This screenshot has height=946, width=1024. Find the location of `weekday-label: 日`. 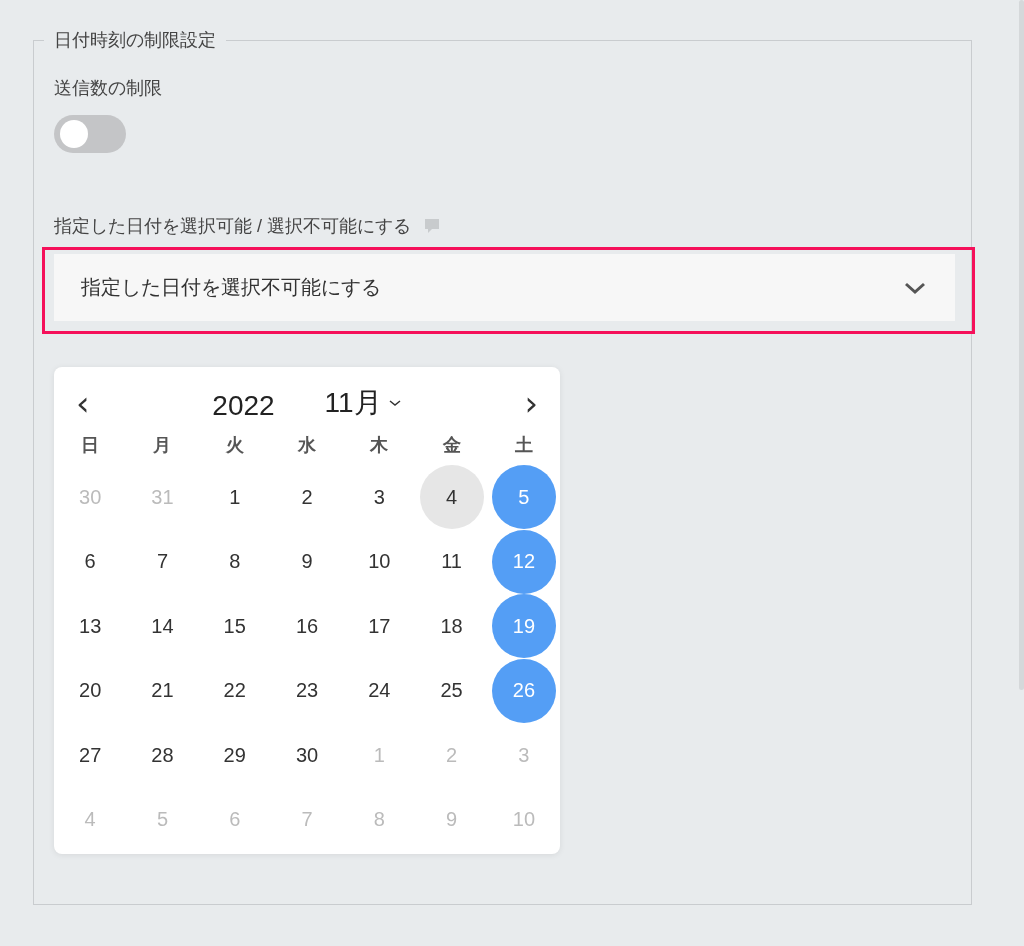

weekday-label: 日 is located at coordinates (90, 445).